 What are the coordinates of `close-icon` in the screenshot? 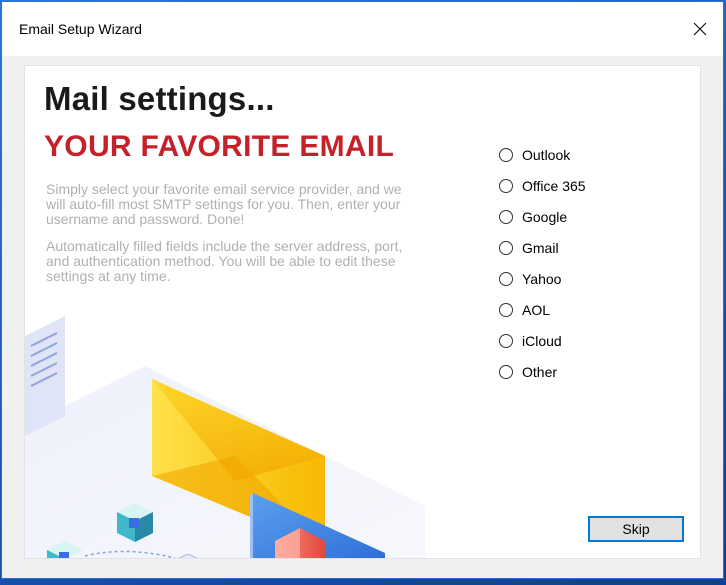 It's located at (700, 29).